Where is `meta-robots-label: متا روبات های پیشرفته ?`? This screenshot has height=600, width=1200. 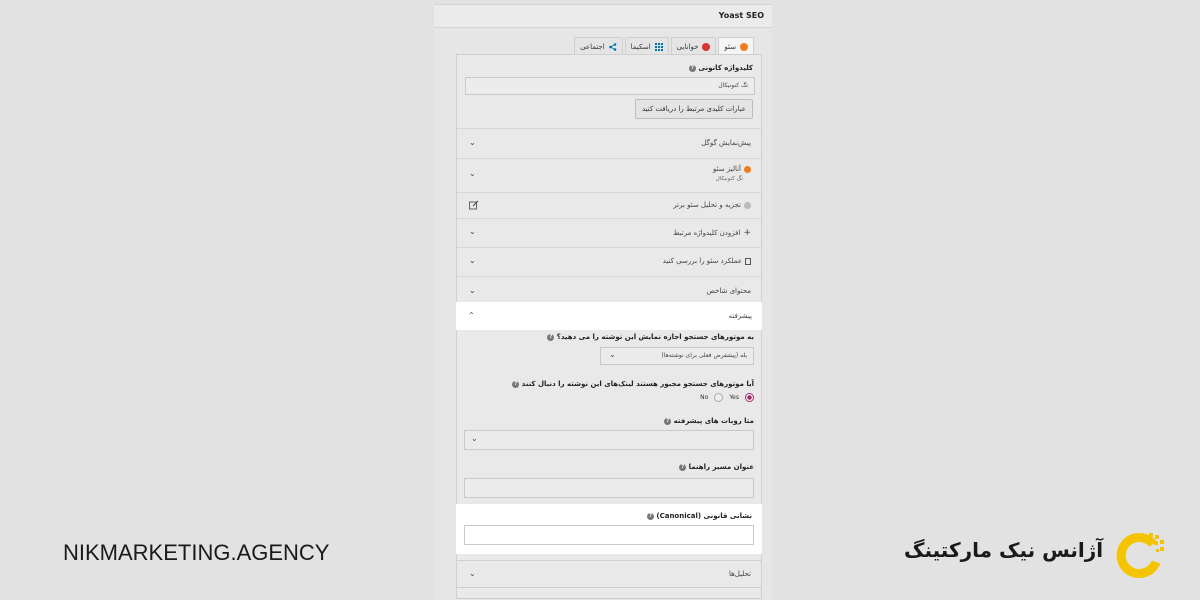
meta-robots-label: متا روبات های پیشرفته ? is located at coordinates (708, 421).